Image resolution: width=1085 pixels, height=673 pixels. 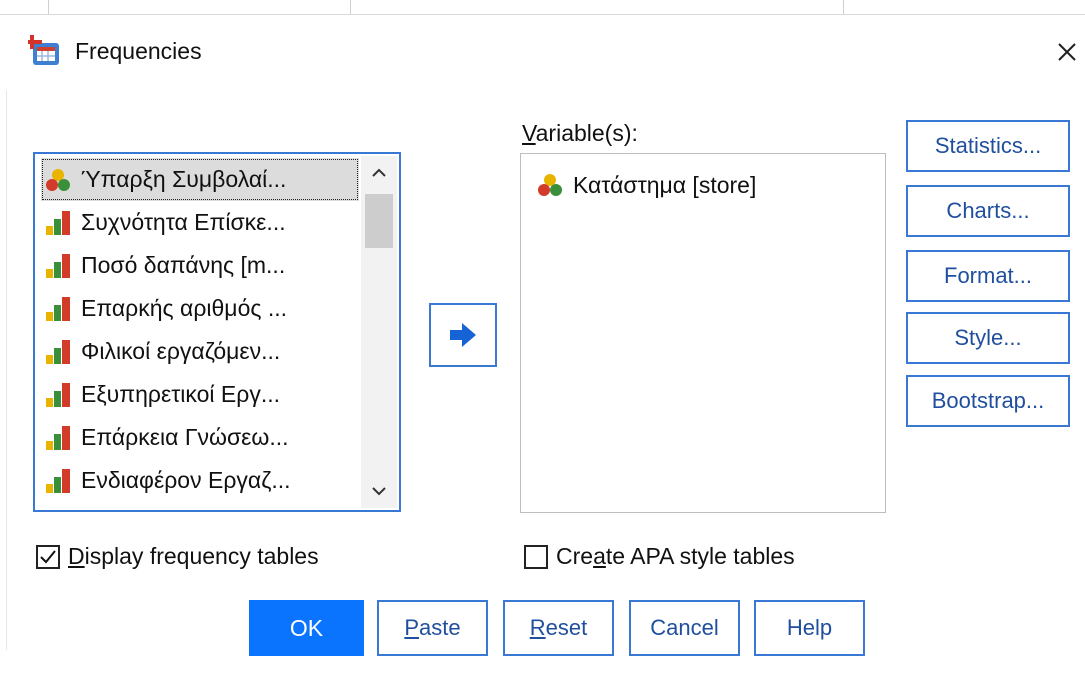 I want to click on variables-label: Variable(s):, so click(x=580, y=133).